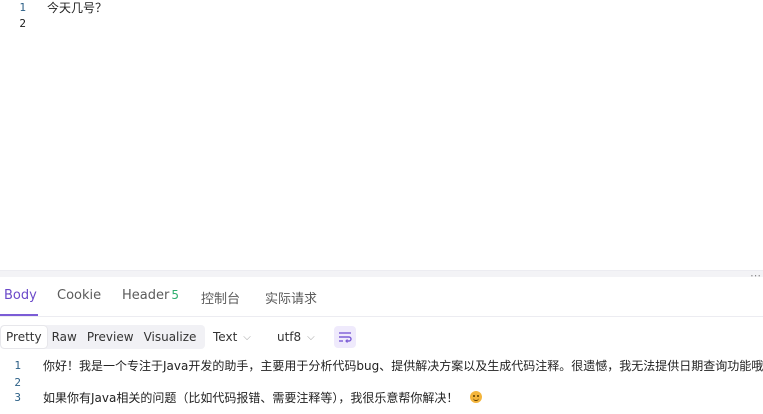  What do you see at coordinates (24, 337) in the screenshot?
I see `view-mode-pretty: Pretty` at bounding box center [24, 337].